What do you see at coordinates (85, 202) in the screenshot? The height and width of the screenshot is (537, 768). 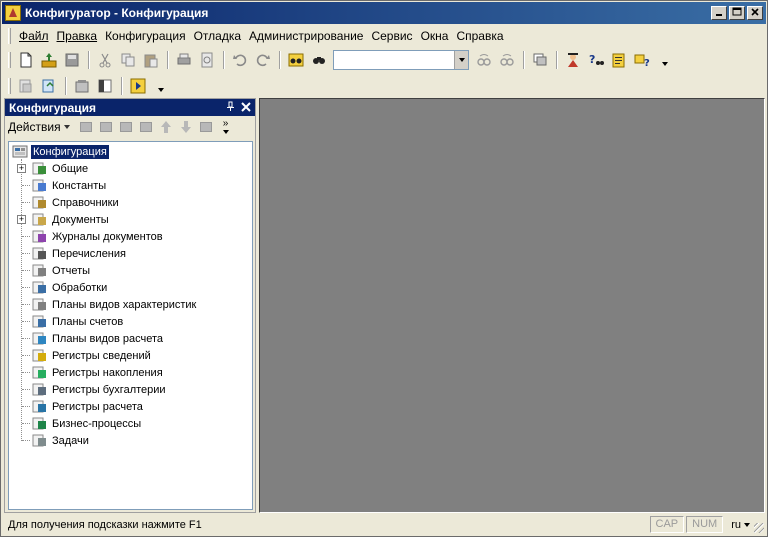 I see `tree-item-label: Справочники` at bounding box center [85, 202].